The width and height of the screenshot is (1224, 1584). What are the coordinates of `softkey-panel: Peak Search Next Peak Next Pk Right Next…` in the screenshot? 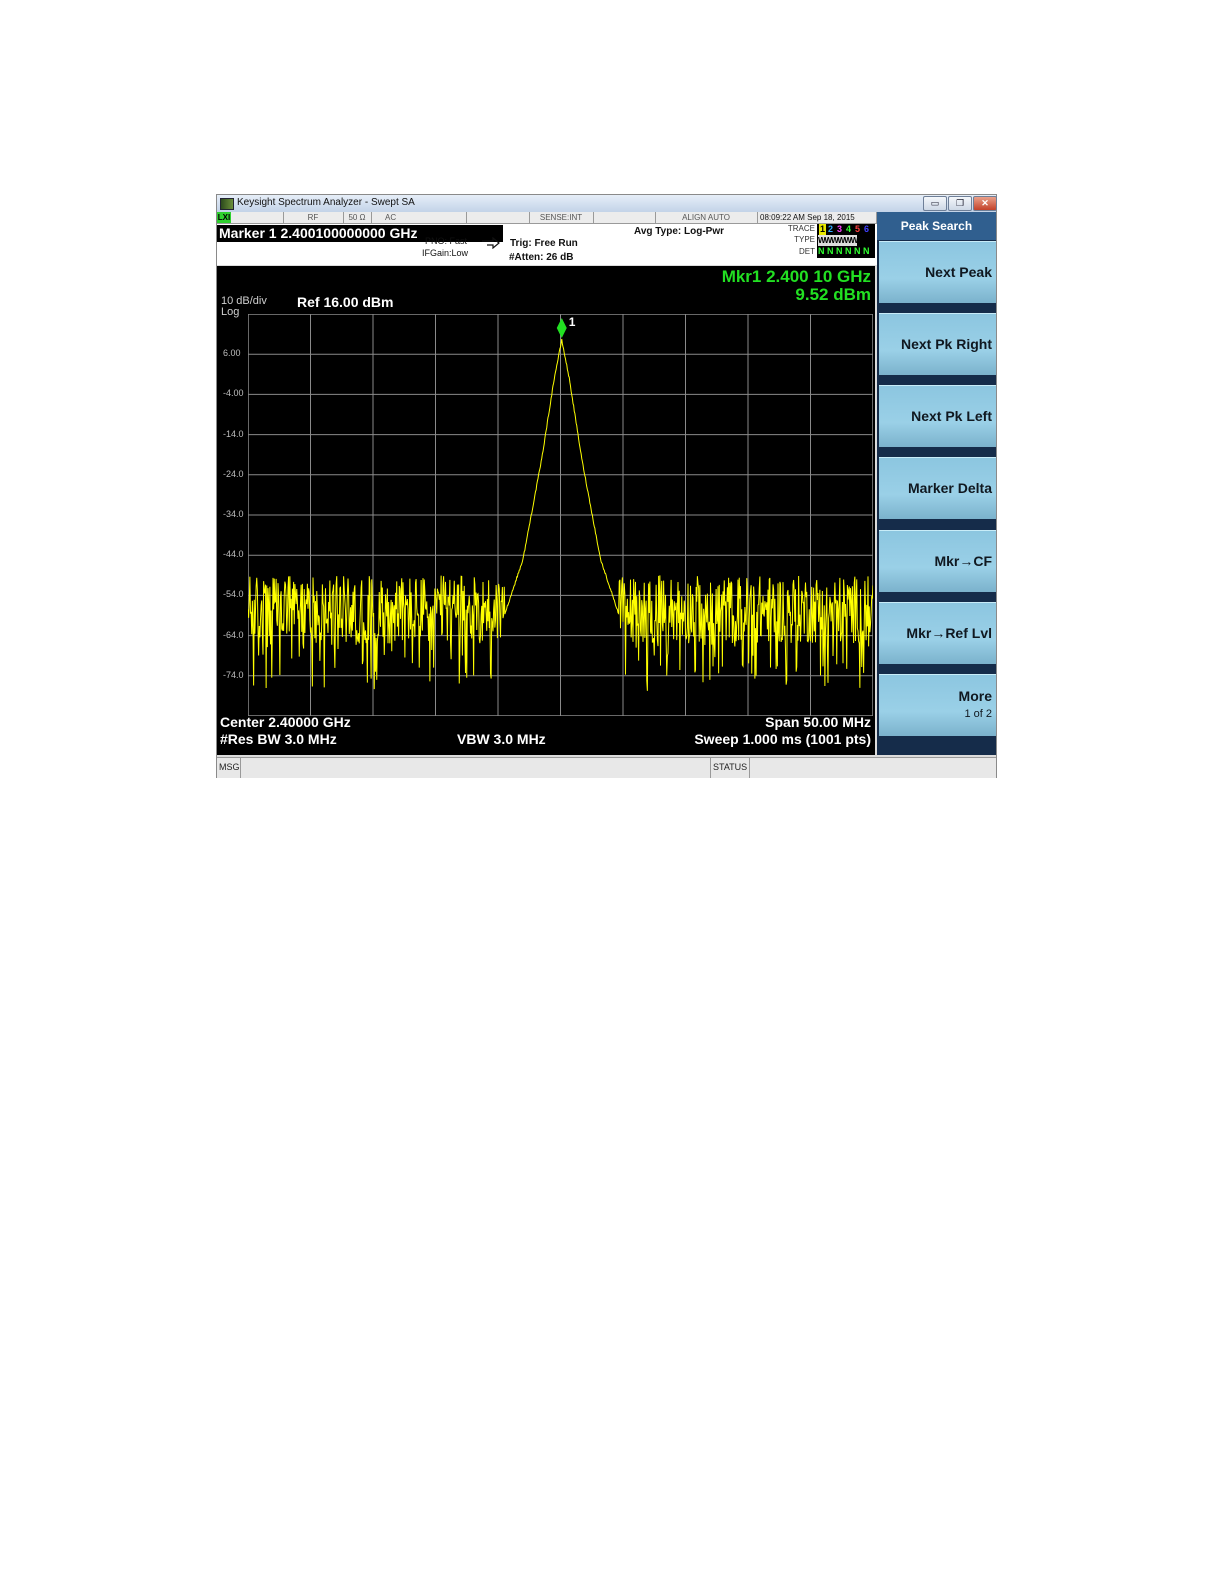 It's located at (936, 483).